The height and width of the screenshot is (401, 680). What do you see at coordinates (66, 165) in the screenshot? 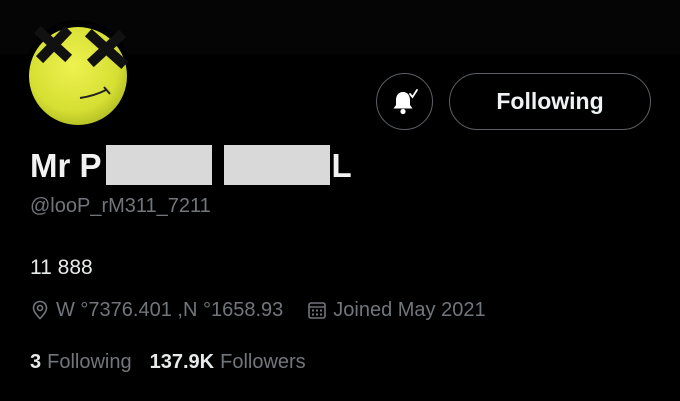
I see `display-name-start: Mr P` at bounding box center [66, 165].